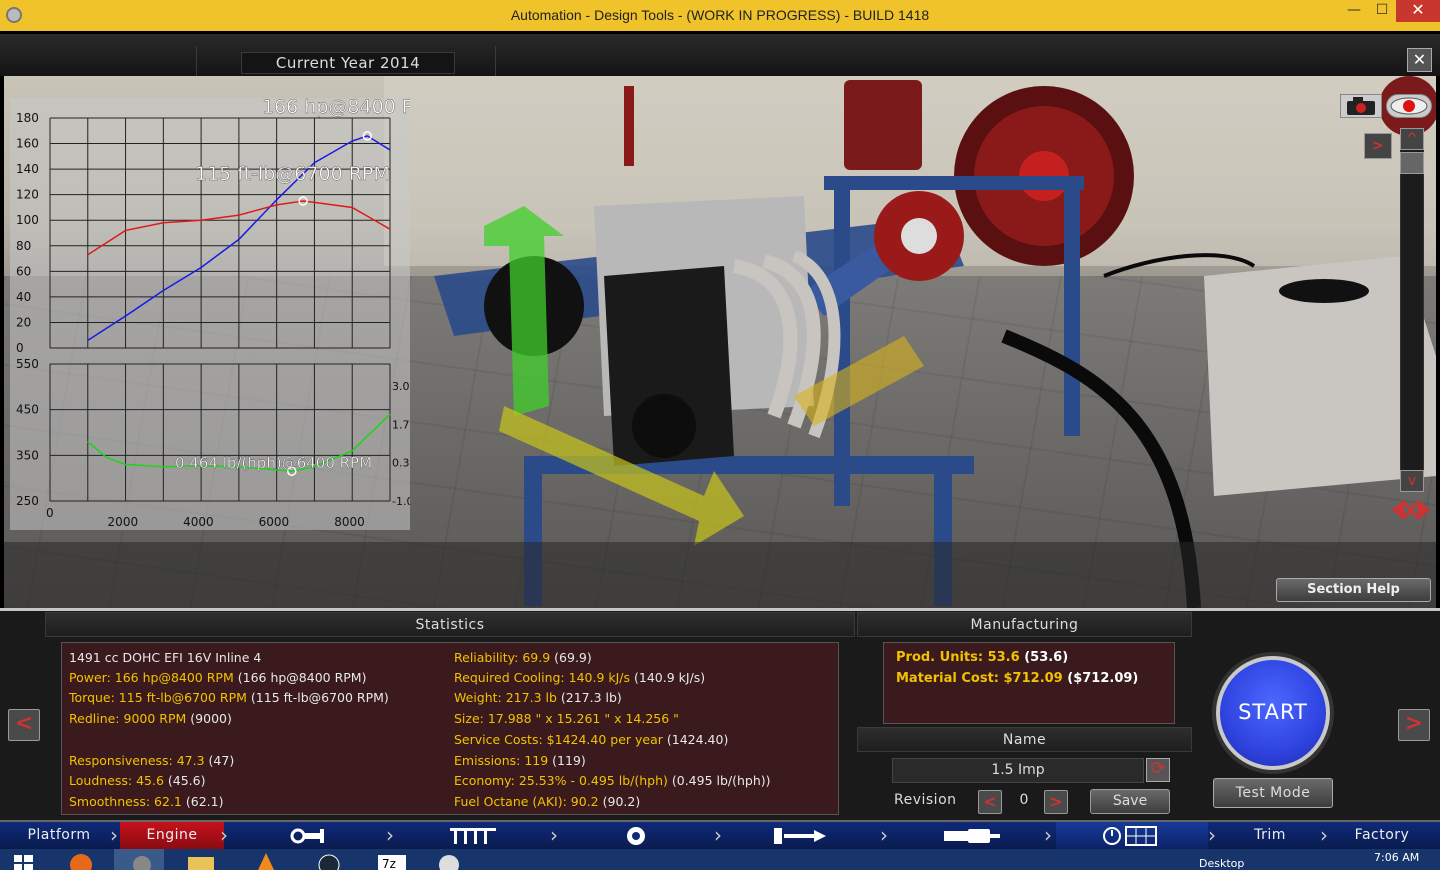 The height and width of the screenshot is (870, 1440). Describe the element at coordinates (697, 739) in the screenshot. I see `stat-value: (1424.40)` at that location.